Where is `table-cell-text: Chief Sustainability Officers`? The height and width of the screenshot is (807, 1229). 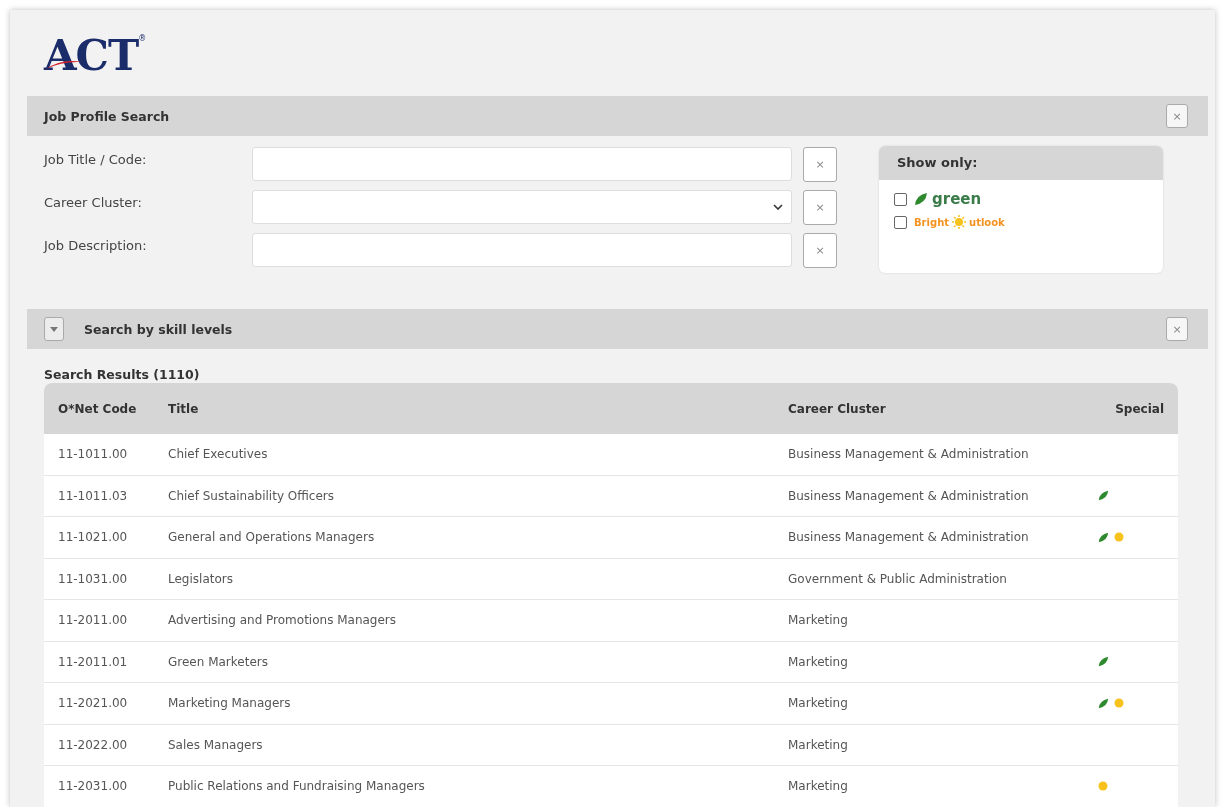
table-cell-text: Chief Sustainability Officers is located at coordinates (251, 495).